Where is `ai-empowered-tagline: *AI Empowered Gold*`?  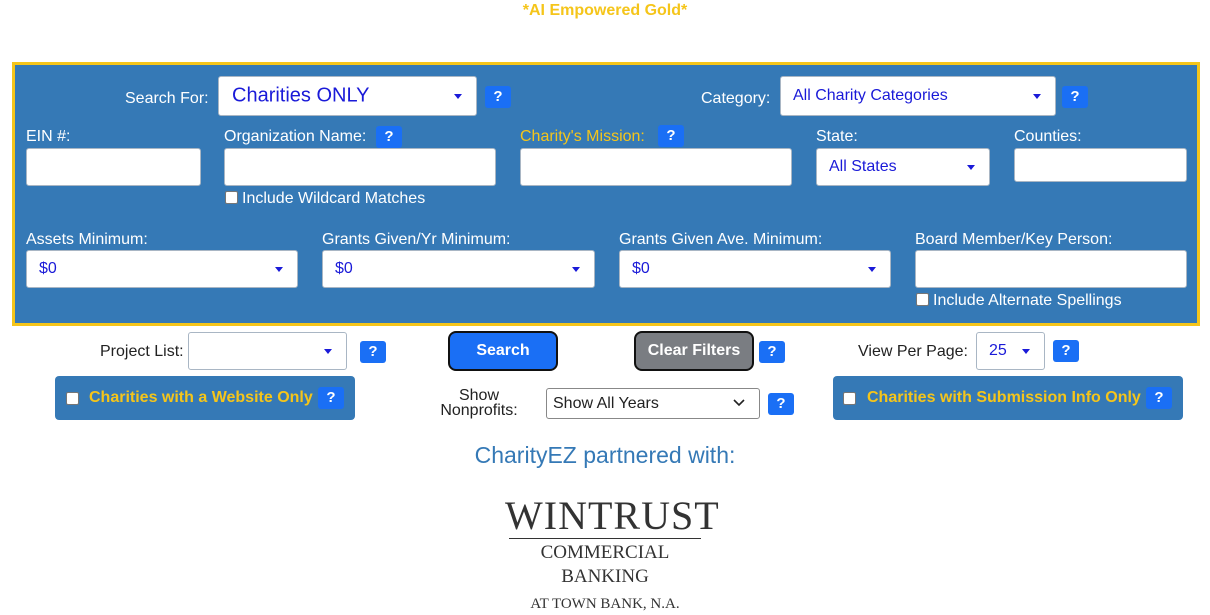
ai-empowered-tagline: *AI Empowered Gold* is located at coordinates (605, 10).